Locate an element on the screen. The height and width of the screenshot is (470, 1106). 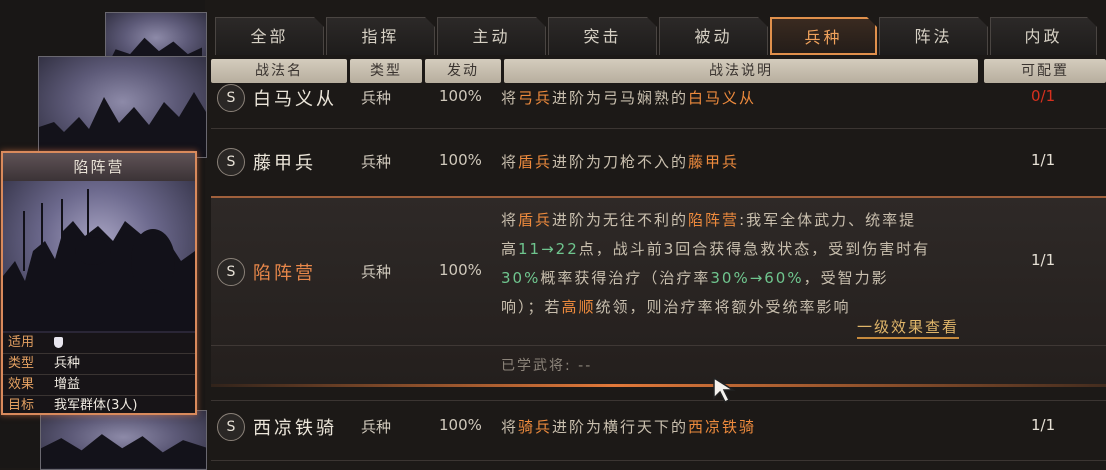
col-configurable: 可配置 is located at coordinates (1045, 71).